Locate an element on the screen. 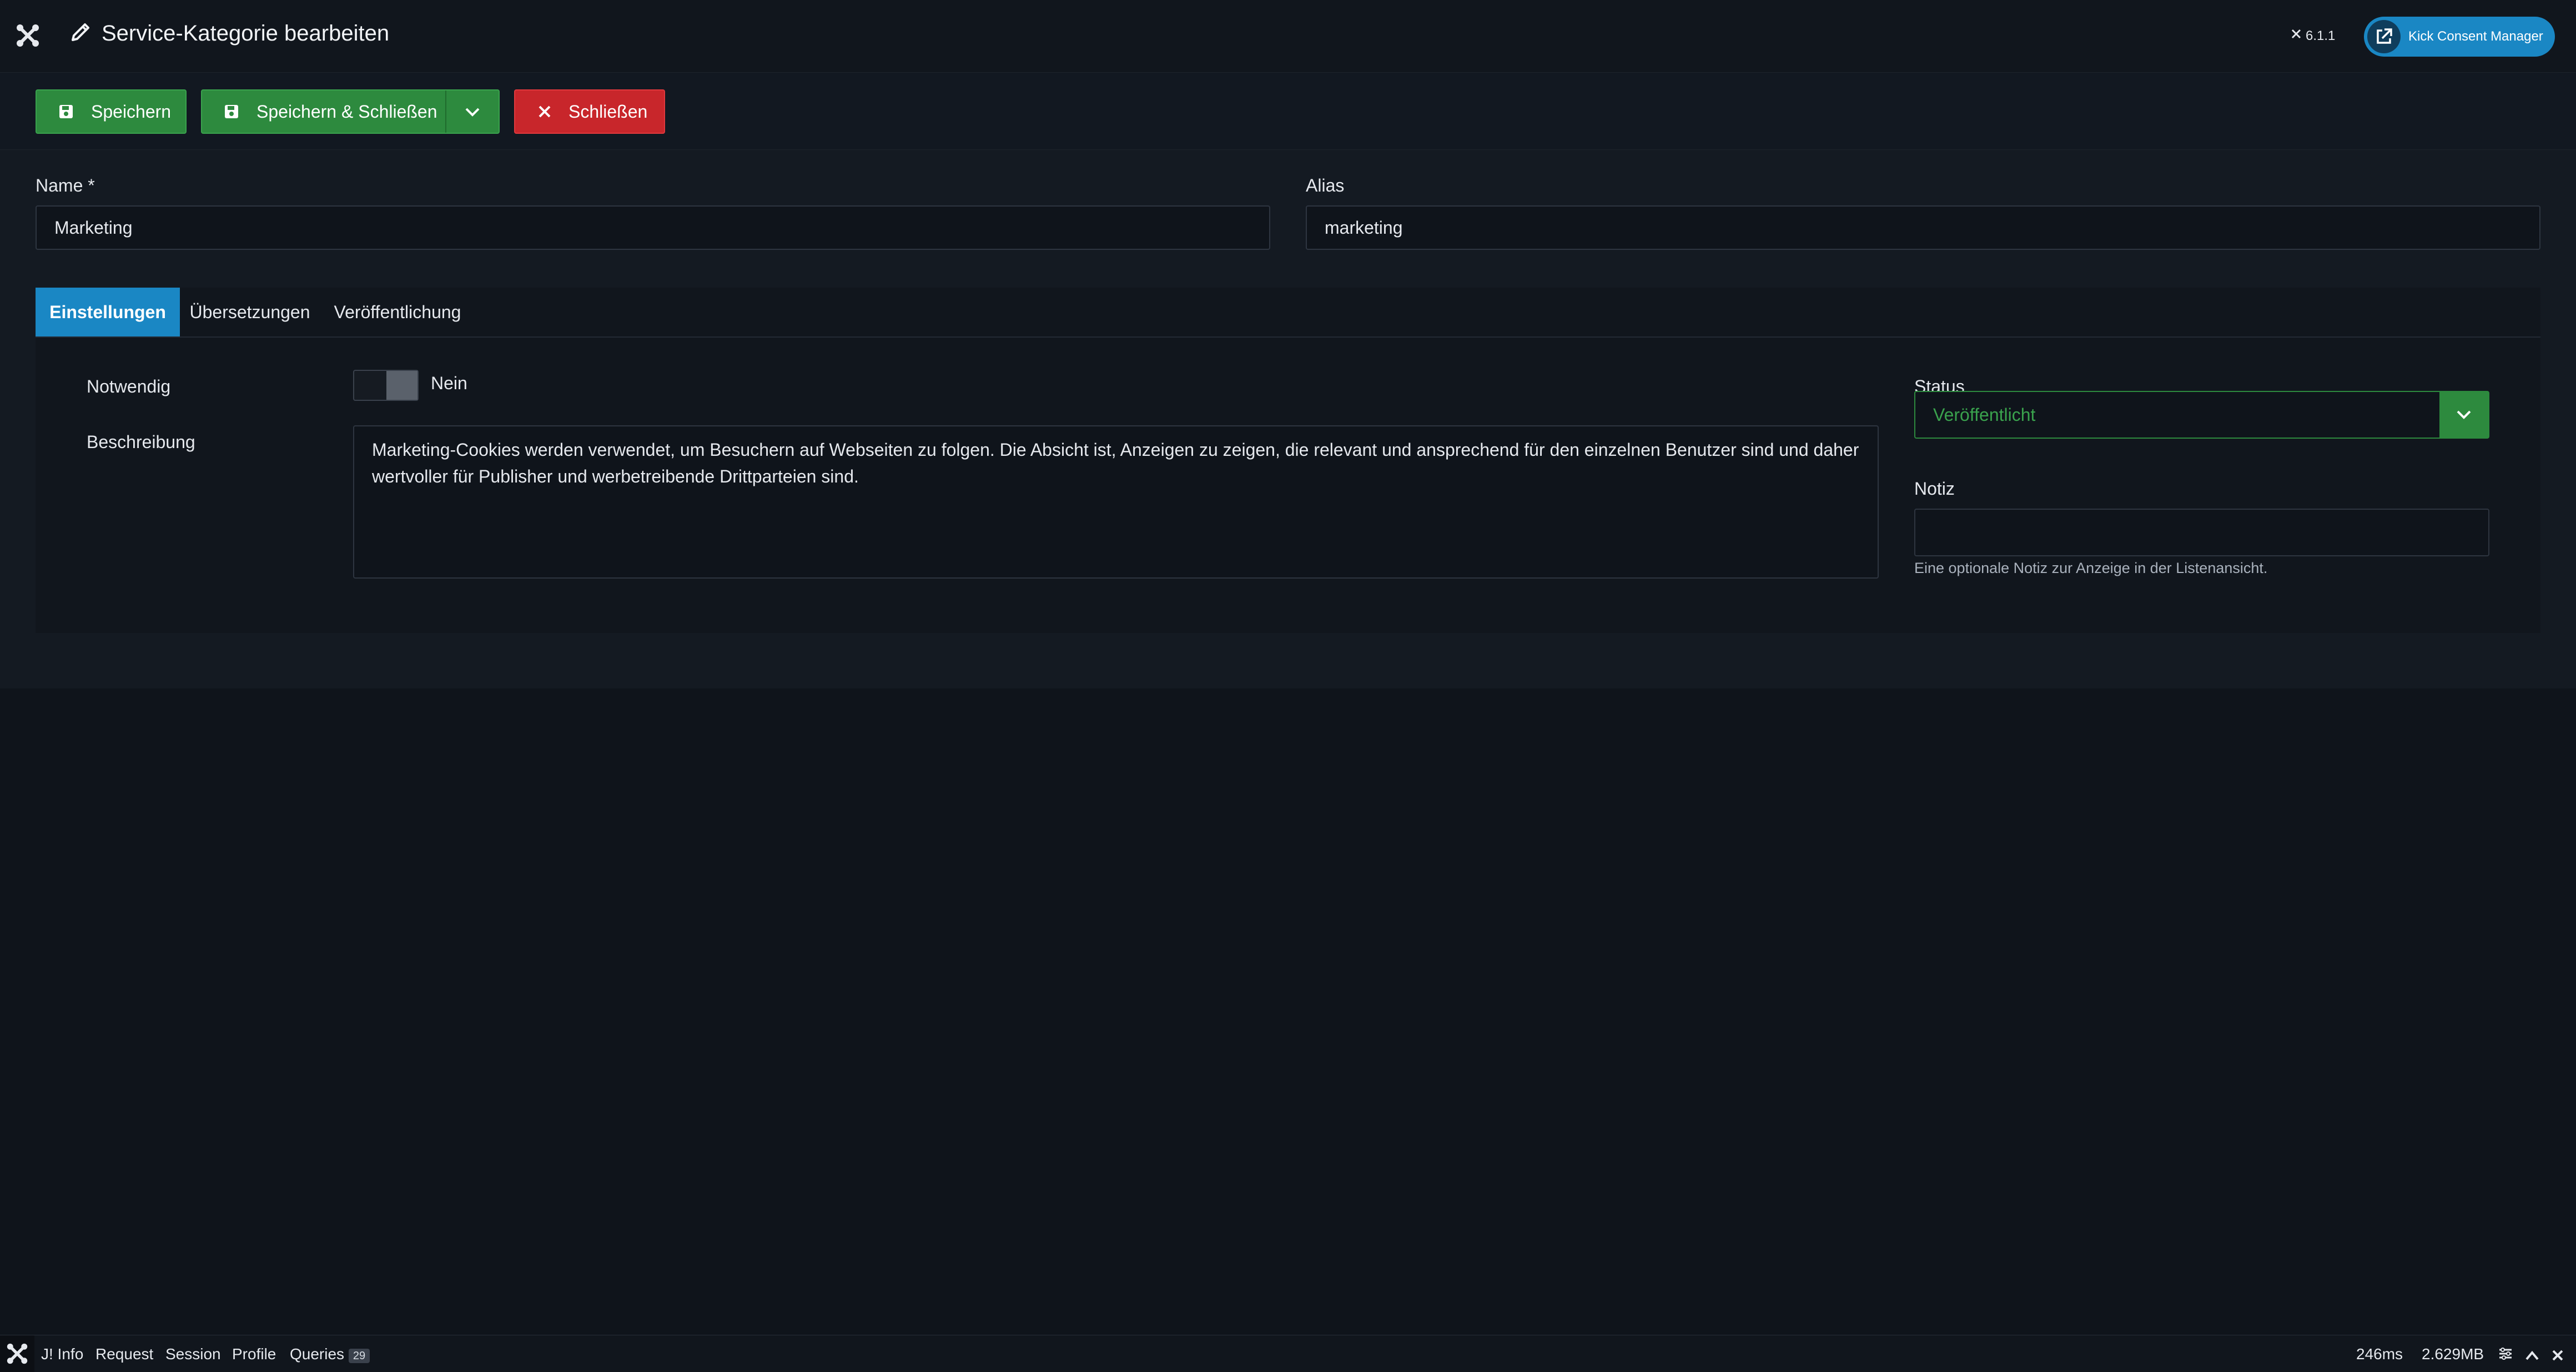 The height and width of the screenshot is (1372, 2576). save-label: Speichern is located at coordinates (131, 111).